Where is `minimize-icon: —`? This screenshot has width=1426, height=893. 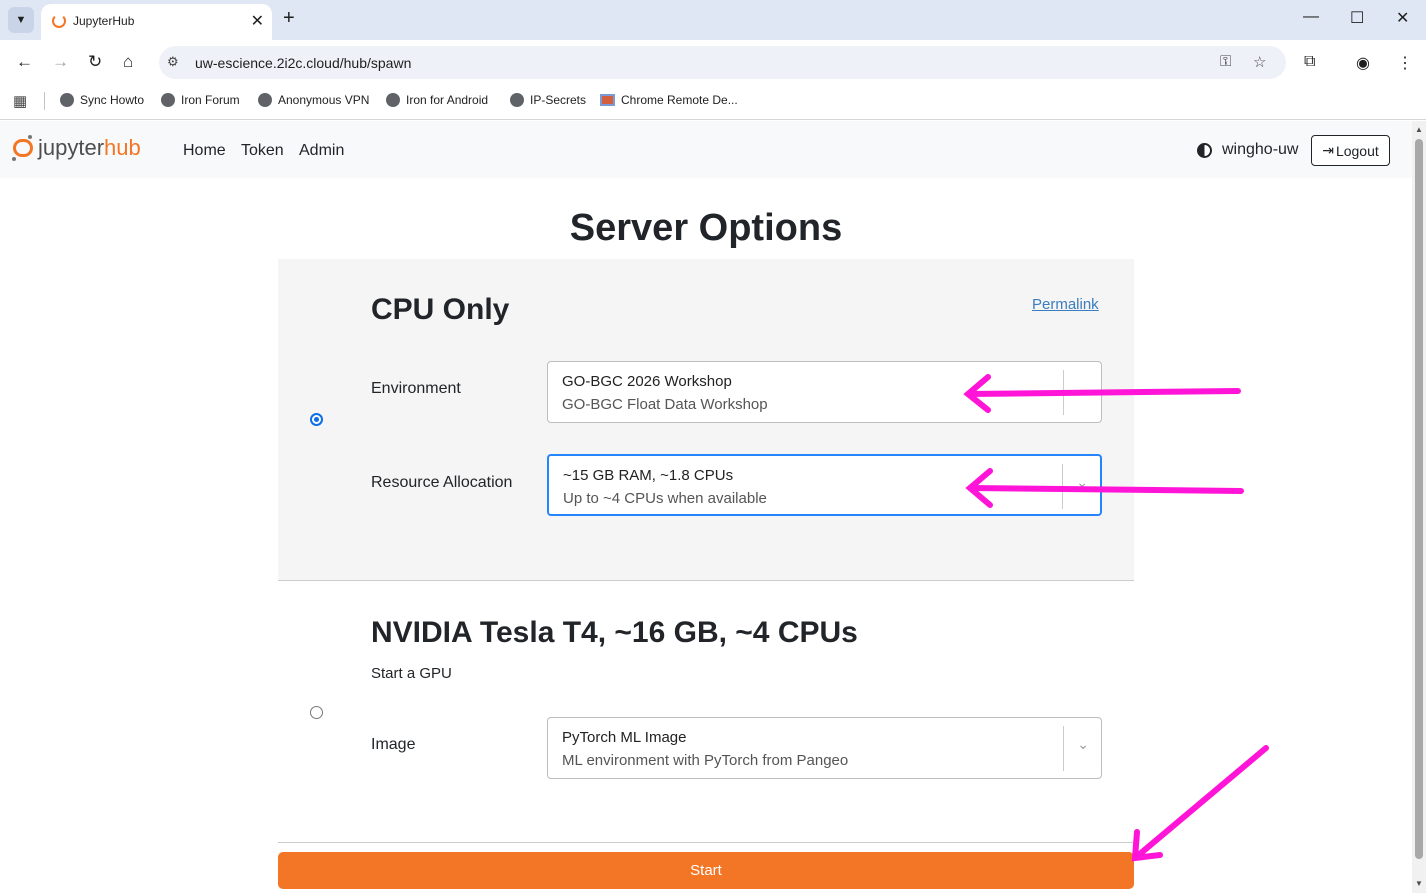
minimize-icon: — is located at coordinates (1311, 17).